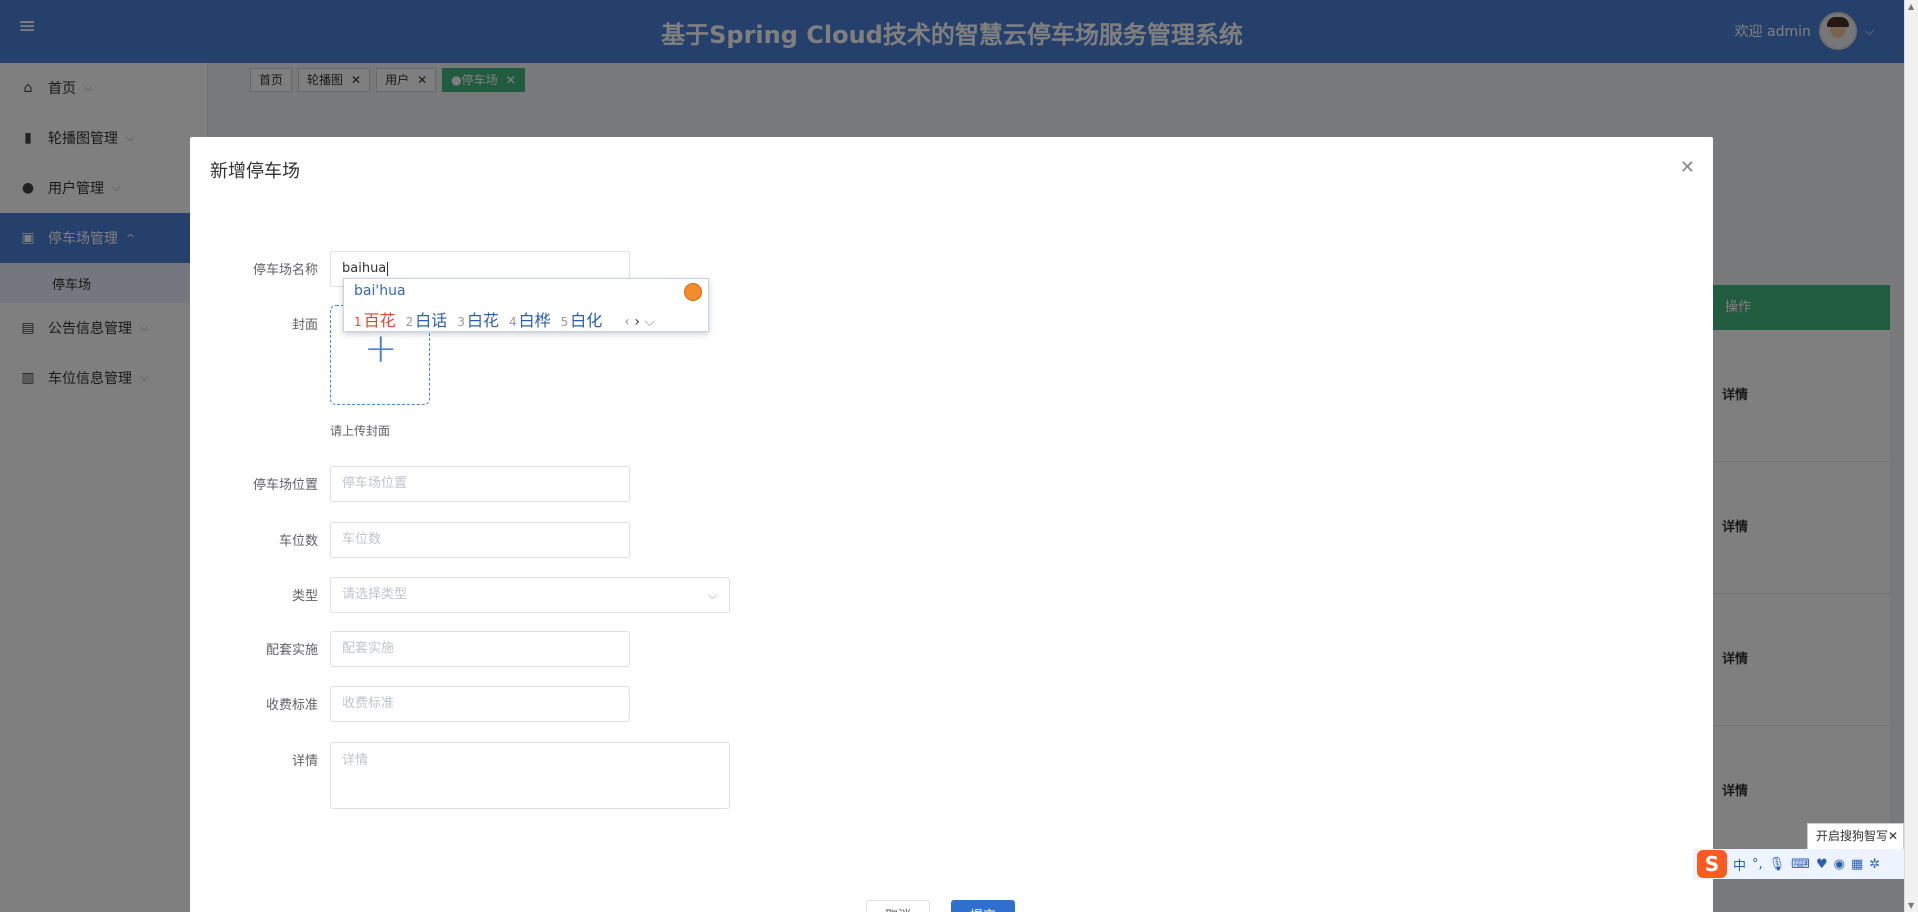 The image size is (1918, 912). I want to click on keyboard-icon: ⌨, so click(1800, 864).